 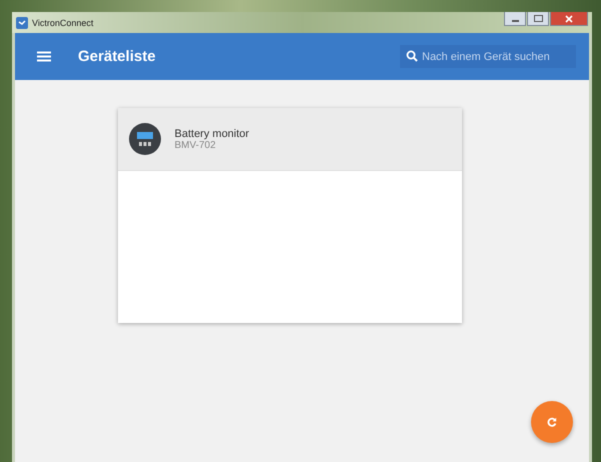 What do you see at coordinates (212, 134) in the screenshot?
I see `device-name: Battery monitor` at bounding box center [212, 134].